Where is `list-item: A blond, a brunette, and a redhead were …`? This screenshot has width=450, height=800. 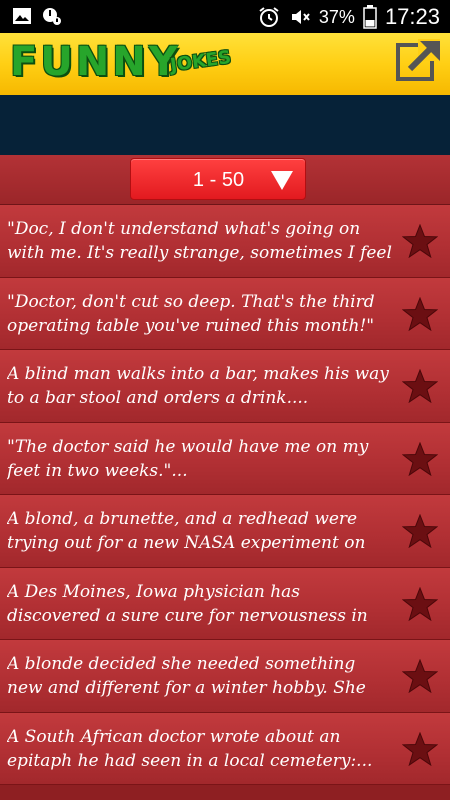 list-item: A blond, a brunette, and a redhead were … is located at coordinates (225, 531).